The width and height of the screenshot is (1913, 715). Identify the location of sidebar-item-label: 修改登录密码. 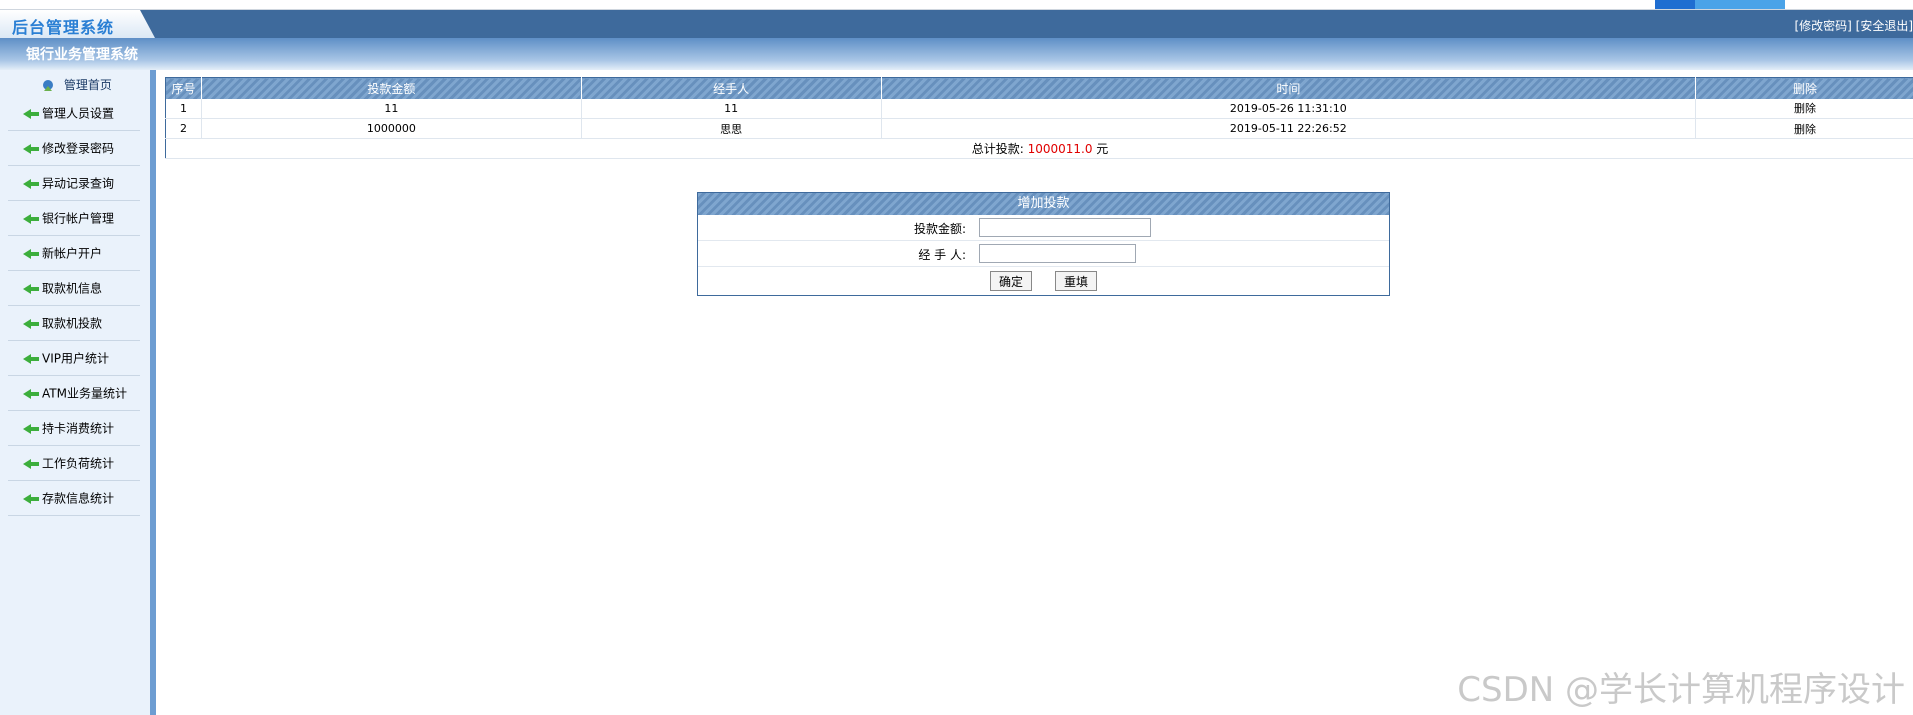
(78, 148).